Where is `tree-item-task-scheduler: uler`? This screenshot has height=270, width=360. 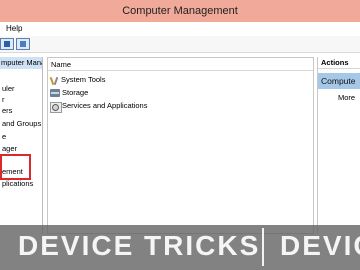
tree-item-task-scheduler: uler is located at coordinates (8, 89).